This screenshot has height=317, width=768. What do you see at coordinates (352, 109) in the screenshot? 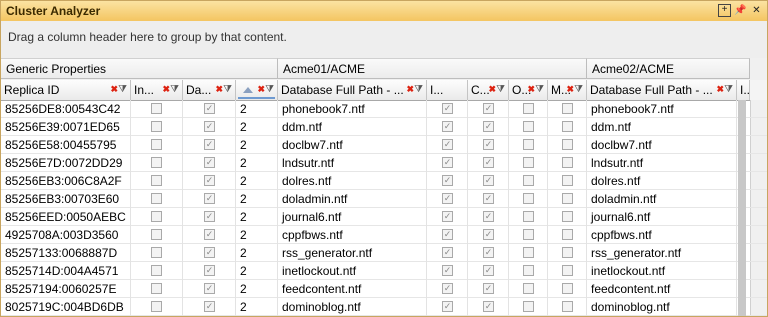
I see `table-cell-path1: phonebook7.ntf` at bounding box center [352, 109].